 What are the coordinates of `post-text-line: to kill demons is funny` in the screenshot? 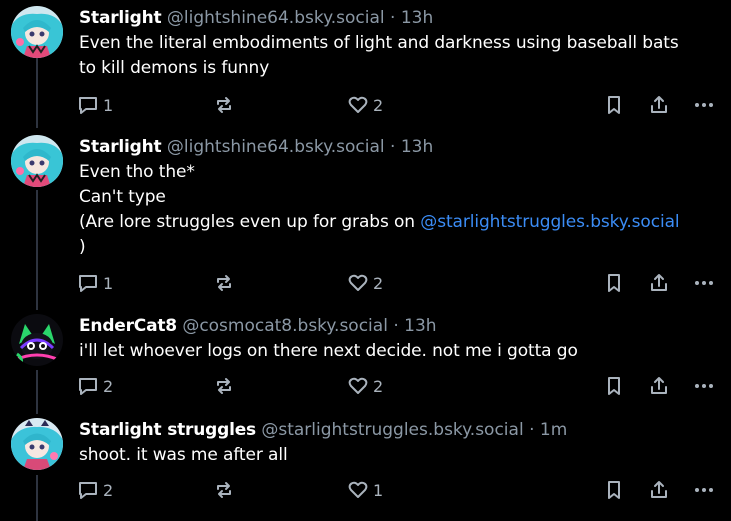 It's located at (174, 68).